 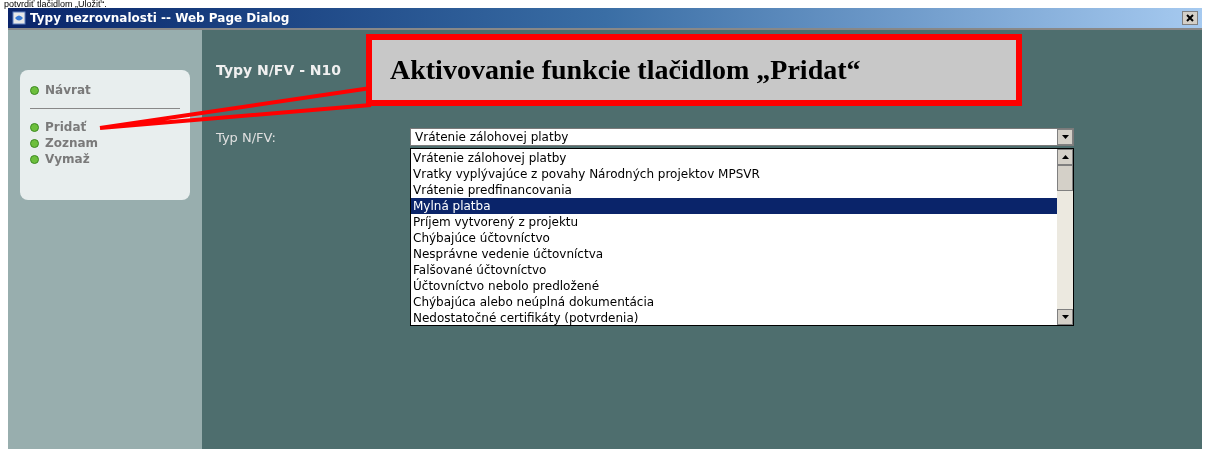 I want to click on sidebar-link: Vymaž, so click(x=67, y=159).